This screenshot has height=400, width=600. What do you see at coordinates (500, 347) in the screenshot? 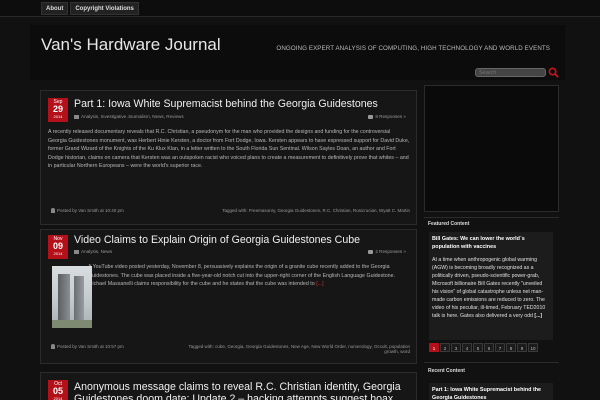
I see `page-7: 7` at bounding box center [500, 347].